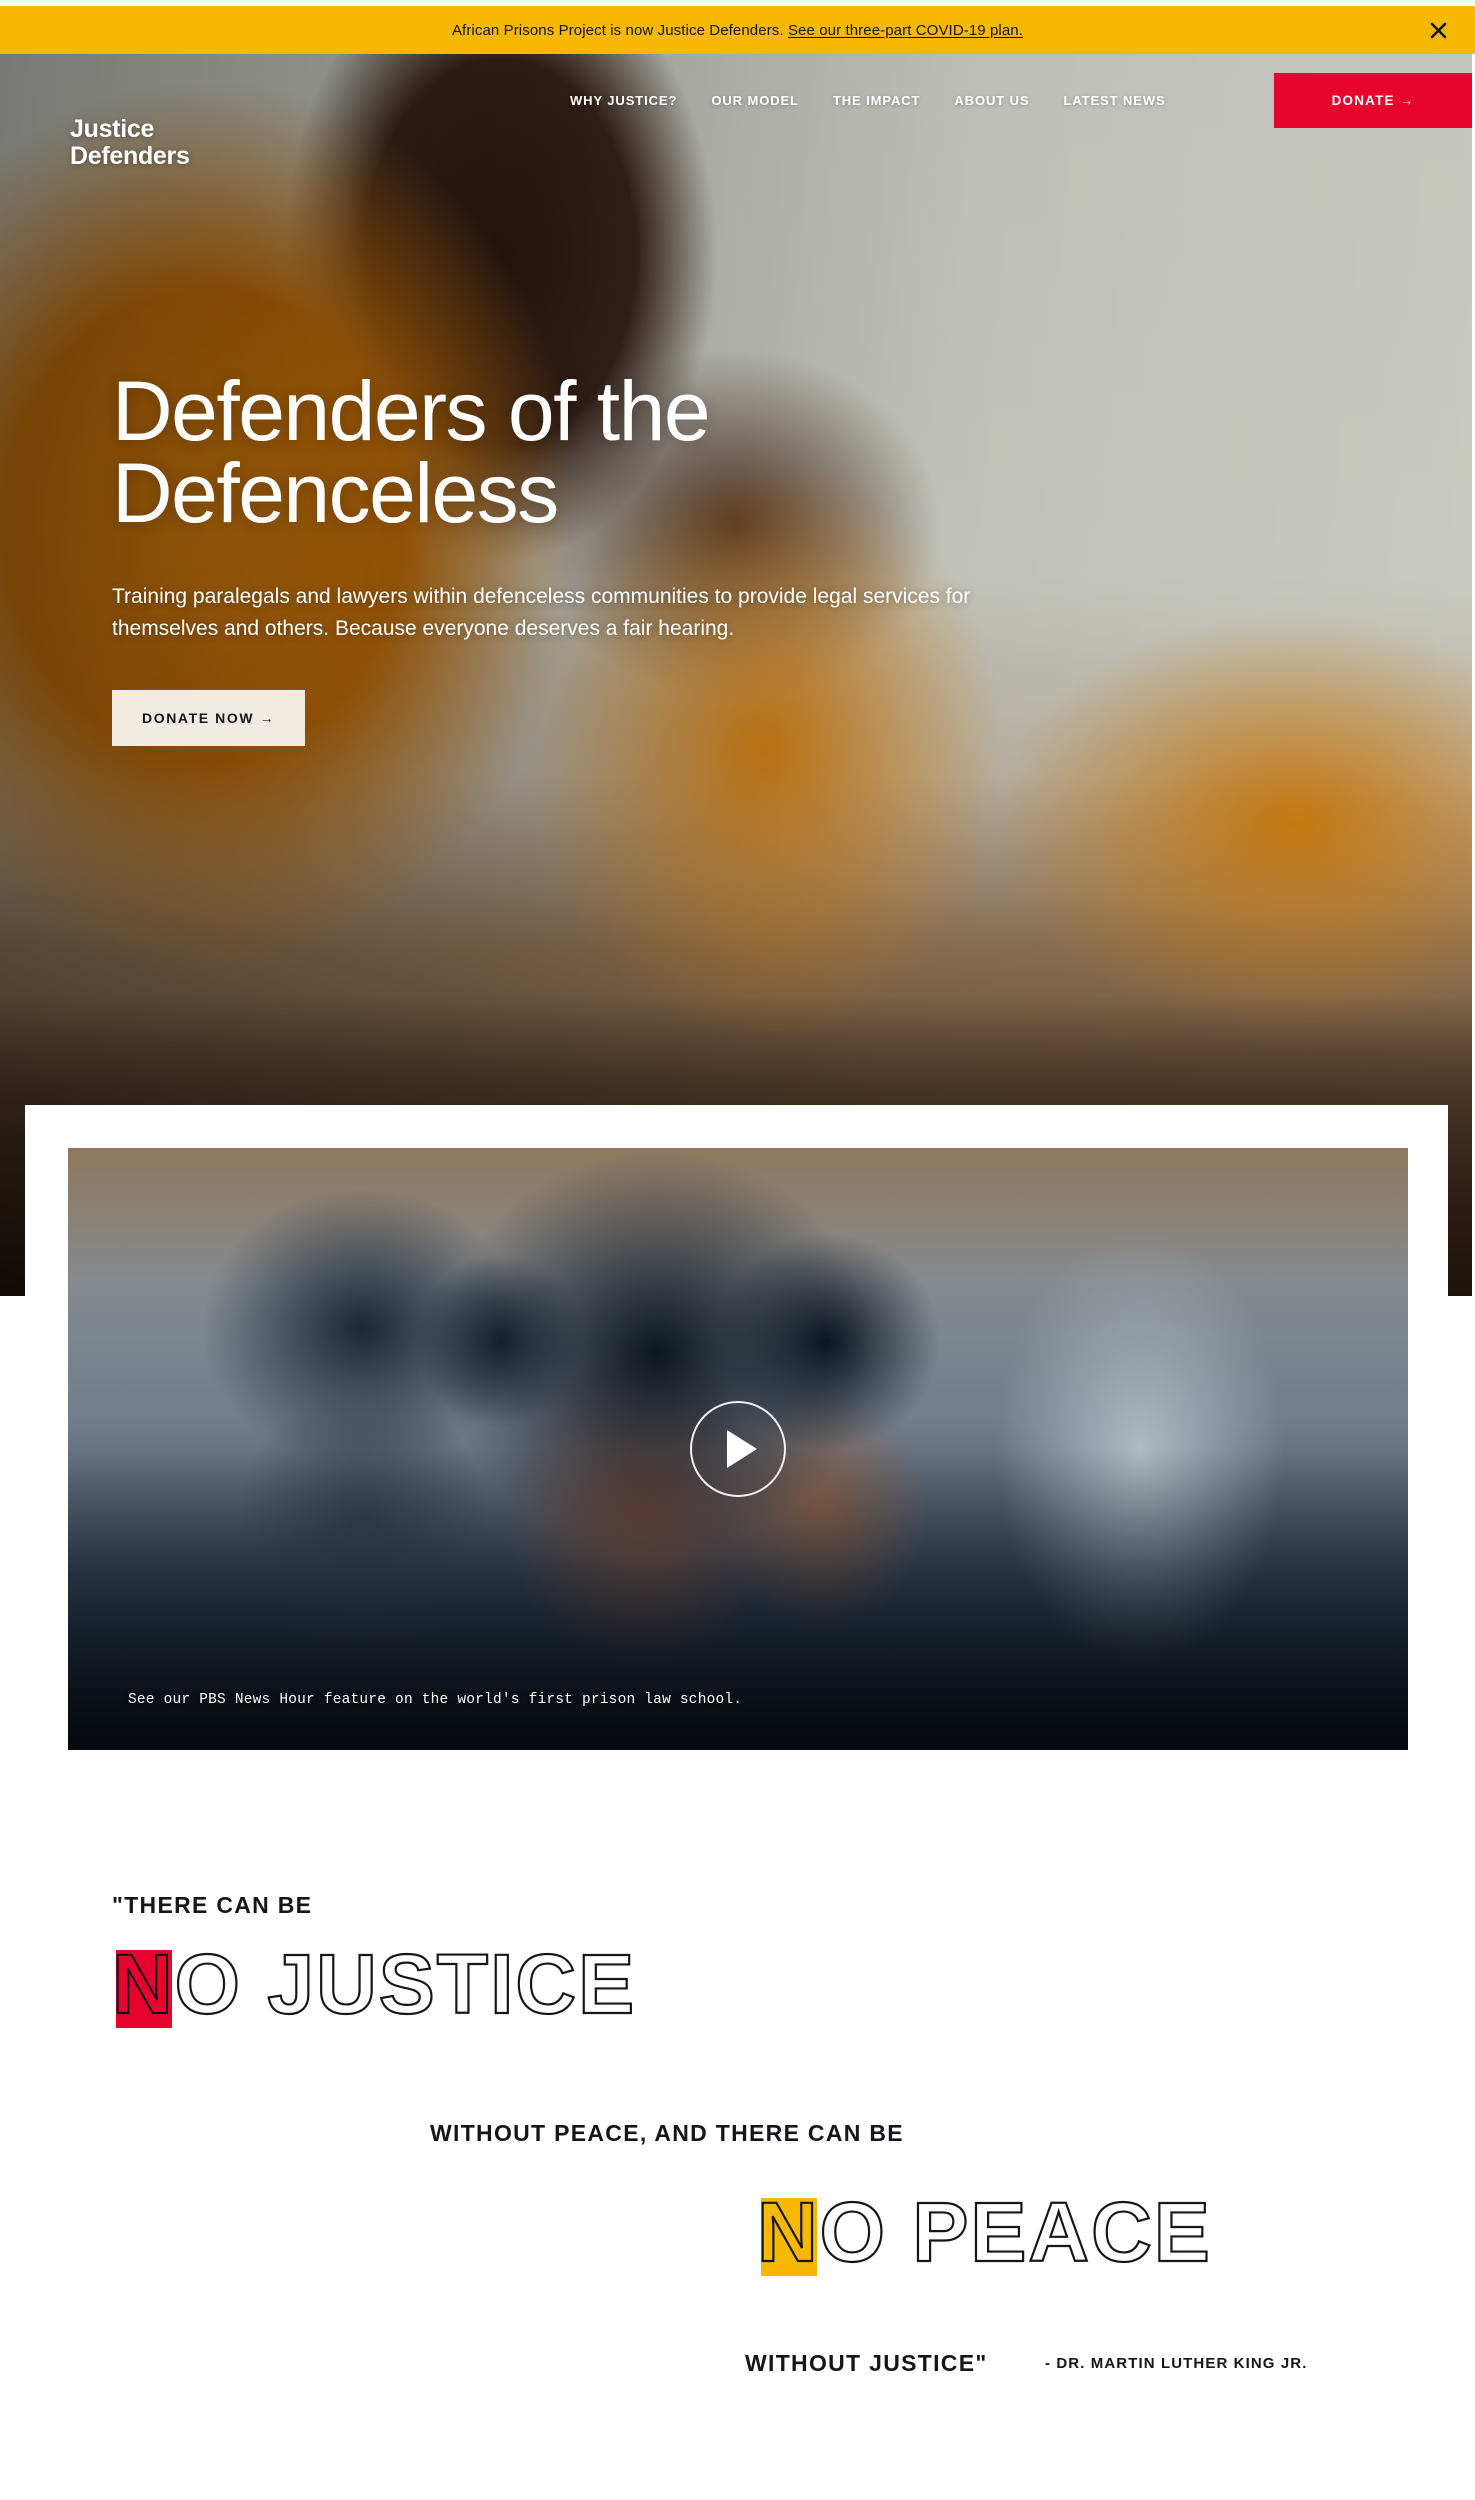 Image resolution: width=1475 pixels, height=2500 pixels. Describe the element at coordinates (667, 2133) in the screenshot. I see `quote-line-3: WITHOUT PEACE, AND THERE CAN BE` at that location.